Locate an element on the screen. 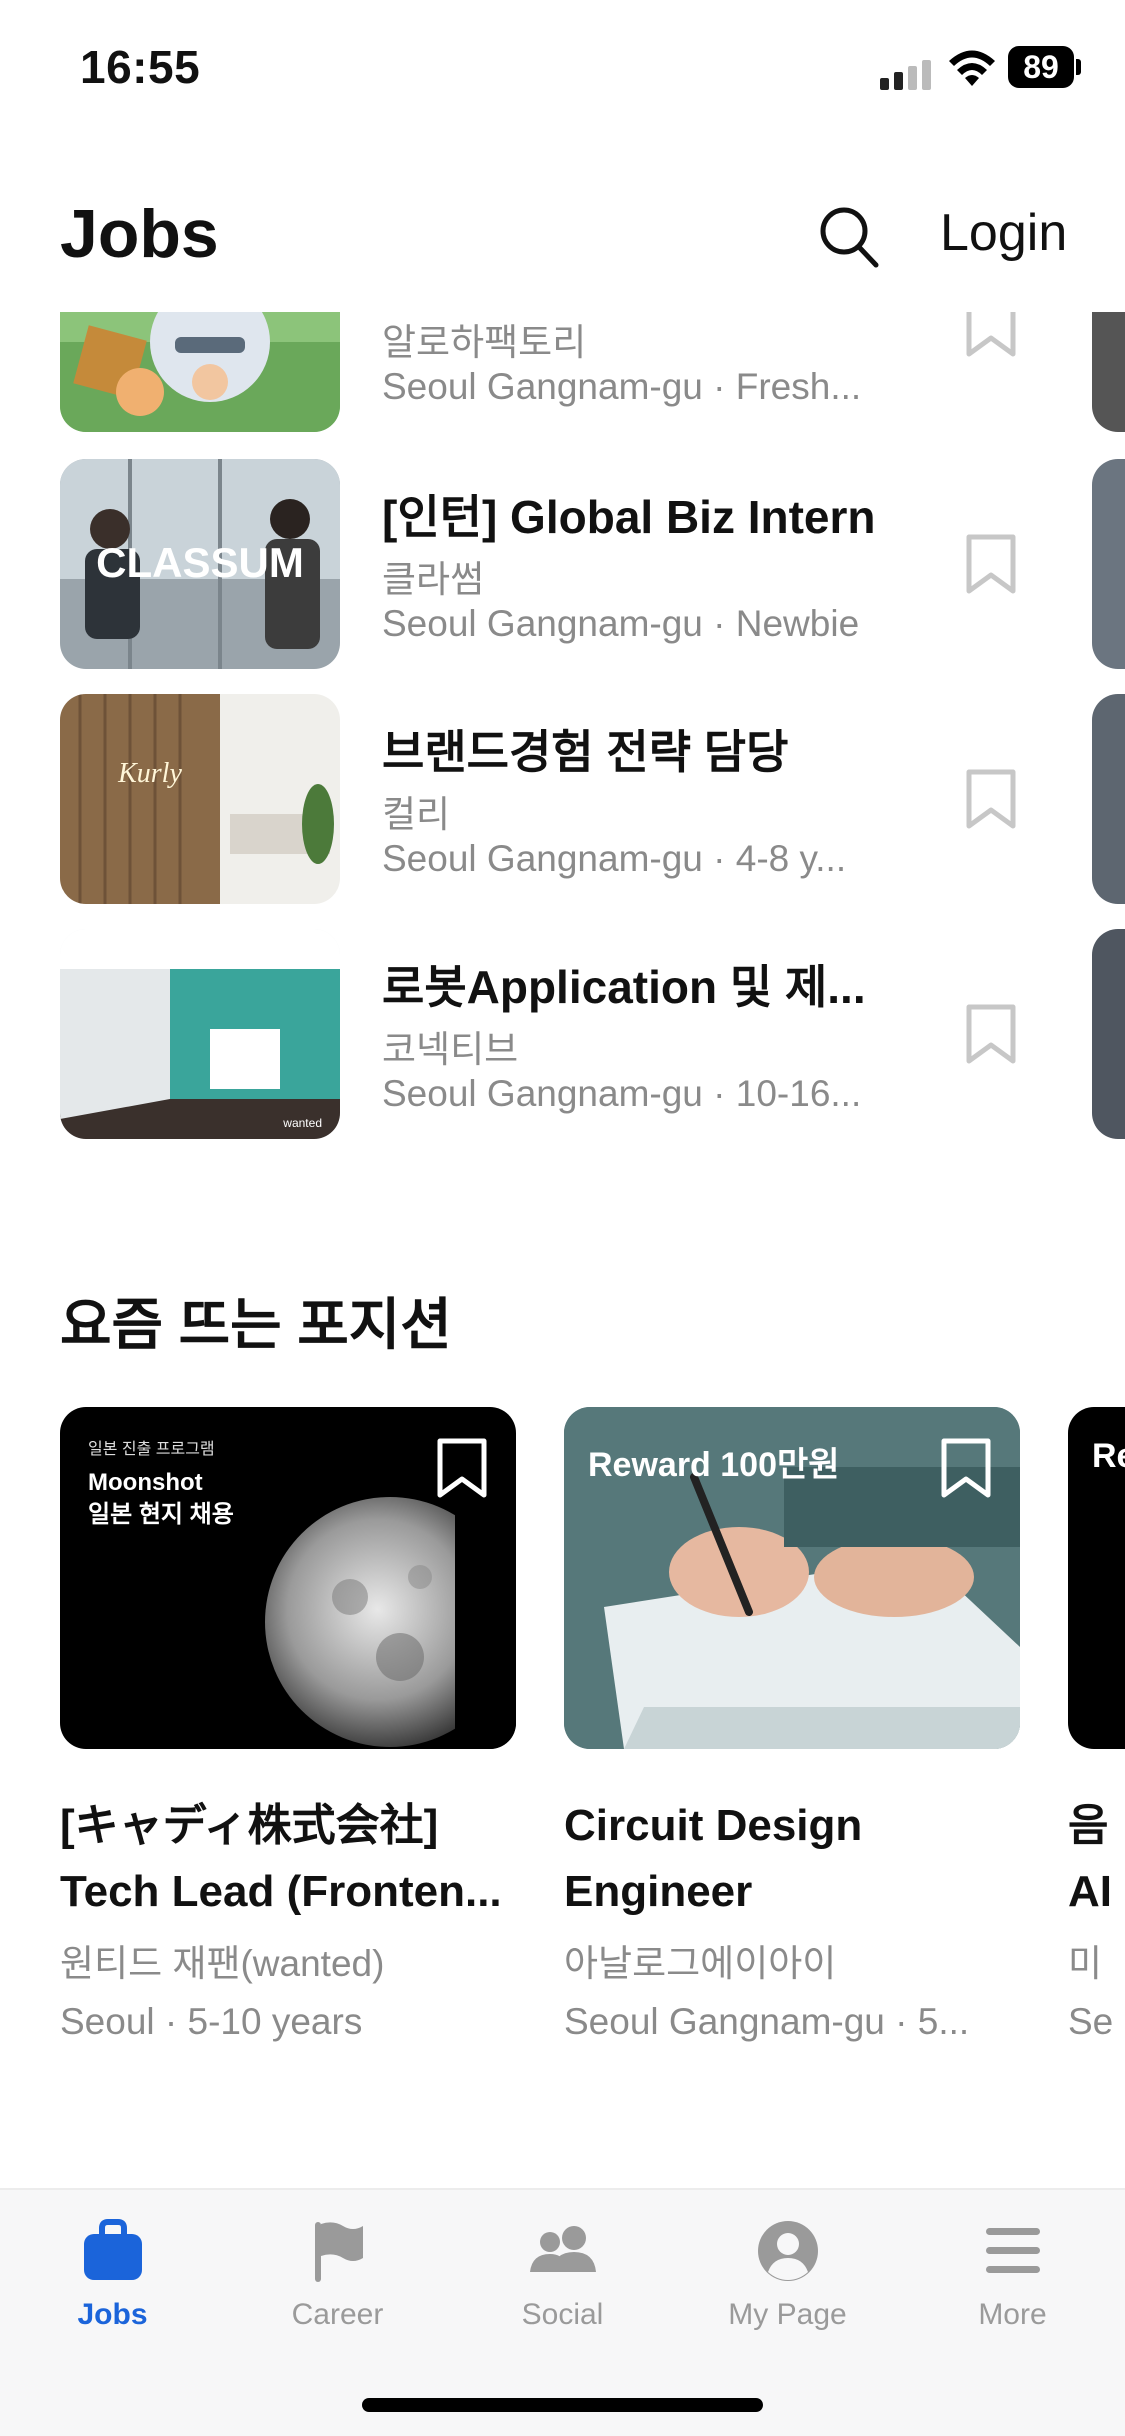 Image resolution: width=1125 pixels, height=2436 pixels. card-meta: Seoul · 5-10 years is located at coordinates (211, 2021).